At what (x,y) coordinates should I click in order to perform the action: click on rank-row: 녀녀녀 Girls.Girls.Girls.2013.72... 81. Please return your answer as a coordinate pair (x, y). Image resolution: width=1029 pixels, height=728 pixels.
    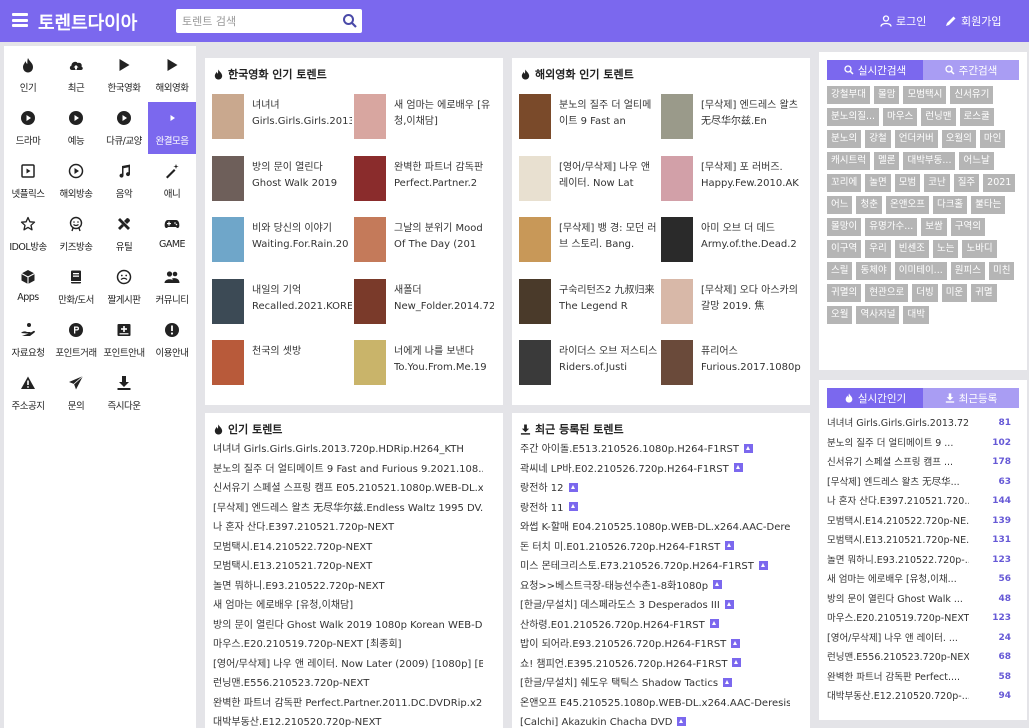
    Looking at the image, I should click on (919, 424).